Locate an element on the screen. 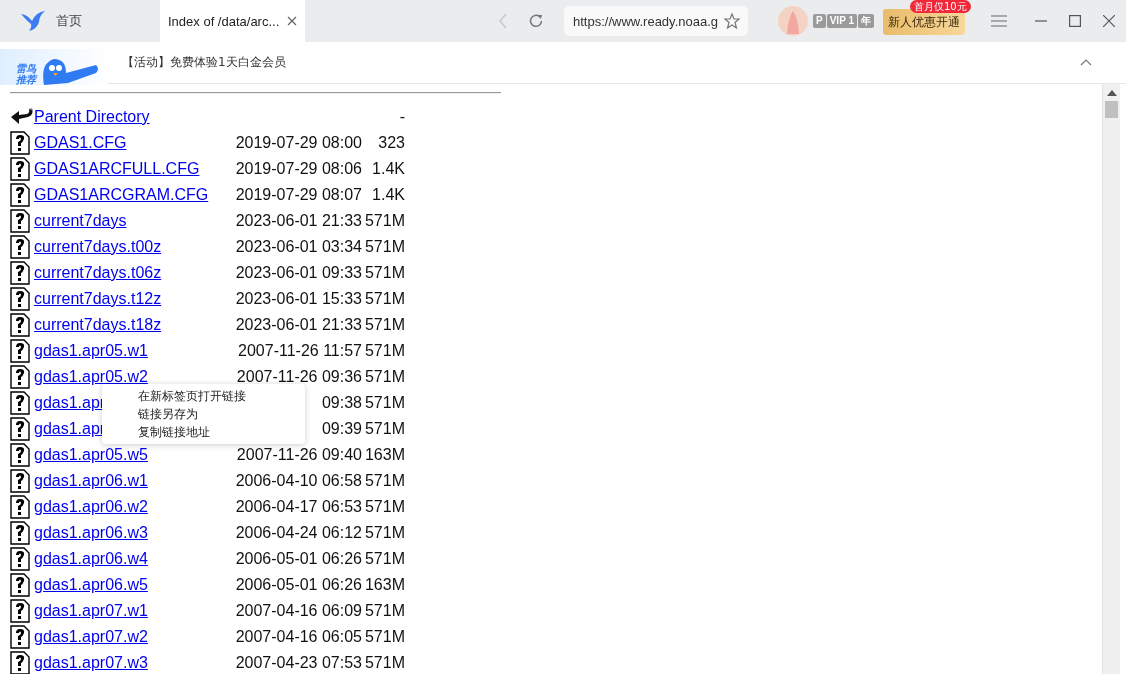 The width and height of the screenshot is (1126, 675). modified-date: 2007-04-16 06:05 is located at coordinates (298, 636).